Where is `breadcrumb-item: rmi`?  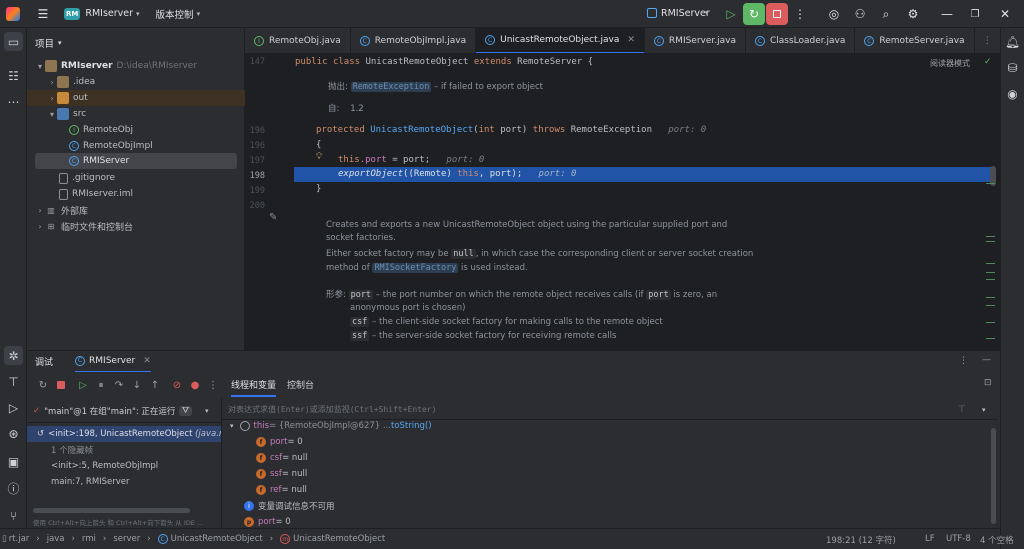 breadcrumb-item: rmi is located at coordinates (89, 539).